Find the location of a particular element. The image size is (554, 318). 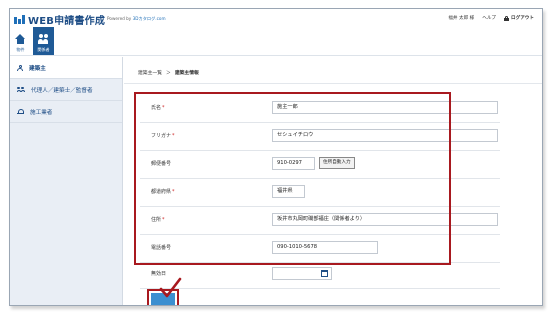

app-title: WEB申請書作成 is located at coordinates (67, 21).